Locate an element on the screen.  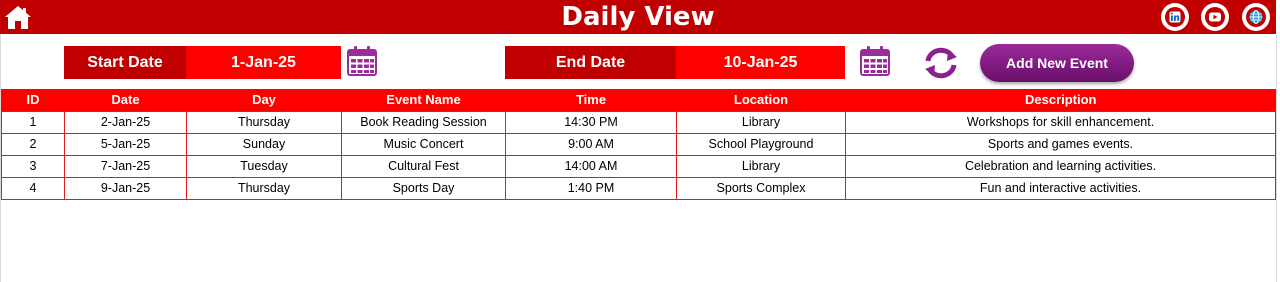
cell-day: Tuesday is located at coordinates (264, 166).